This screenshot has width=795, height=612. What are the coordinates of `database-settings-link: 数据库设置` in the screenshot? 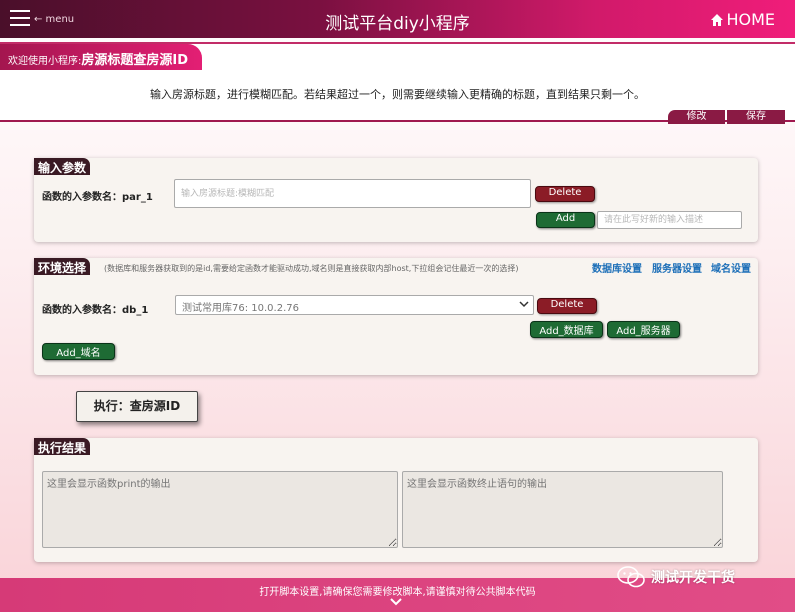 It's located at (617, 267).